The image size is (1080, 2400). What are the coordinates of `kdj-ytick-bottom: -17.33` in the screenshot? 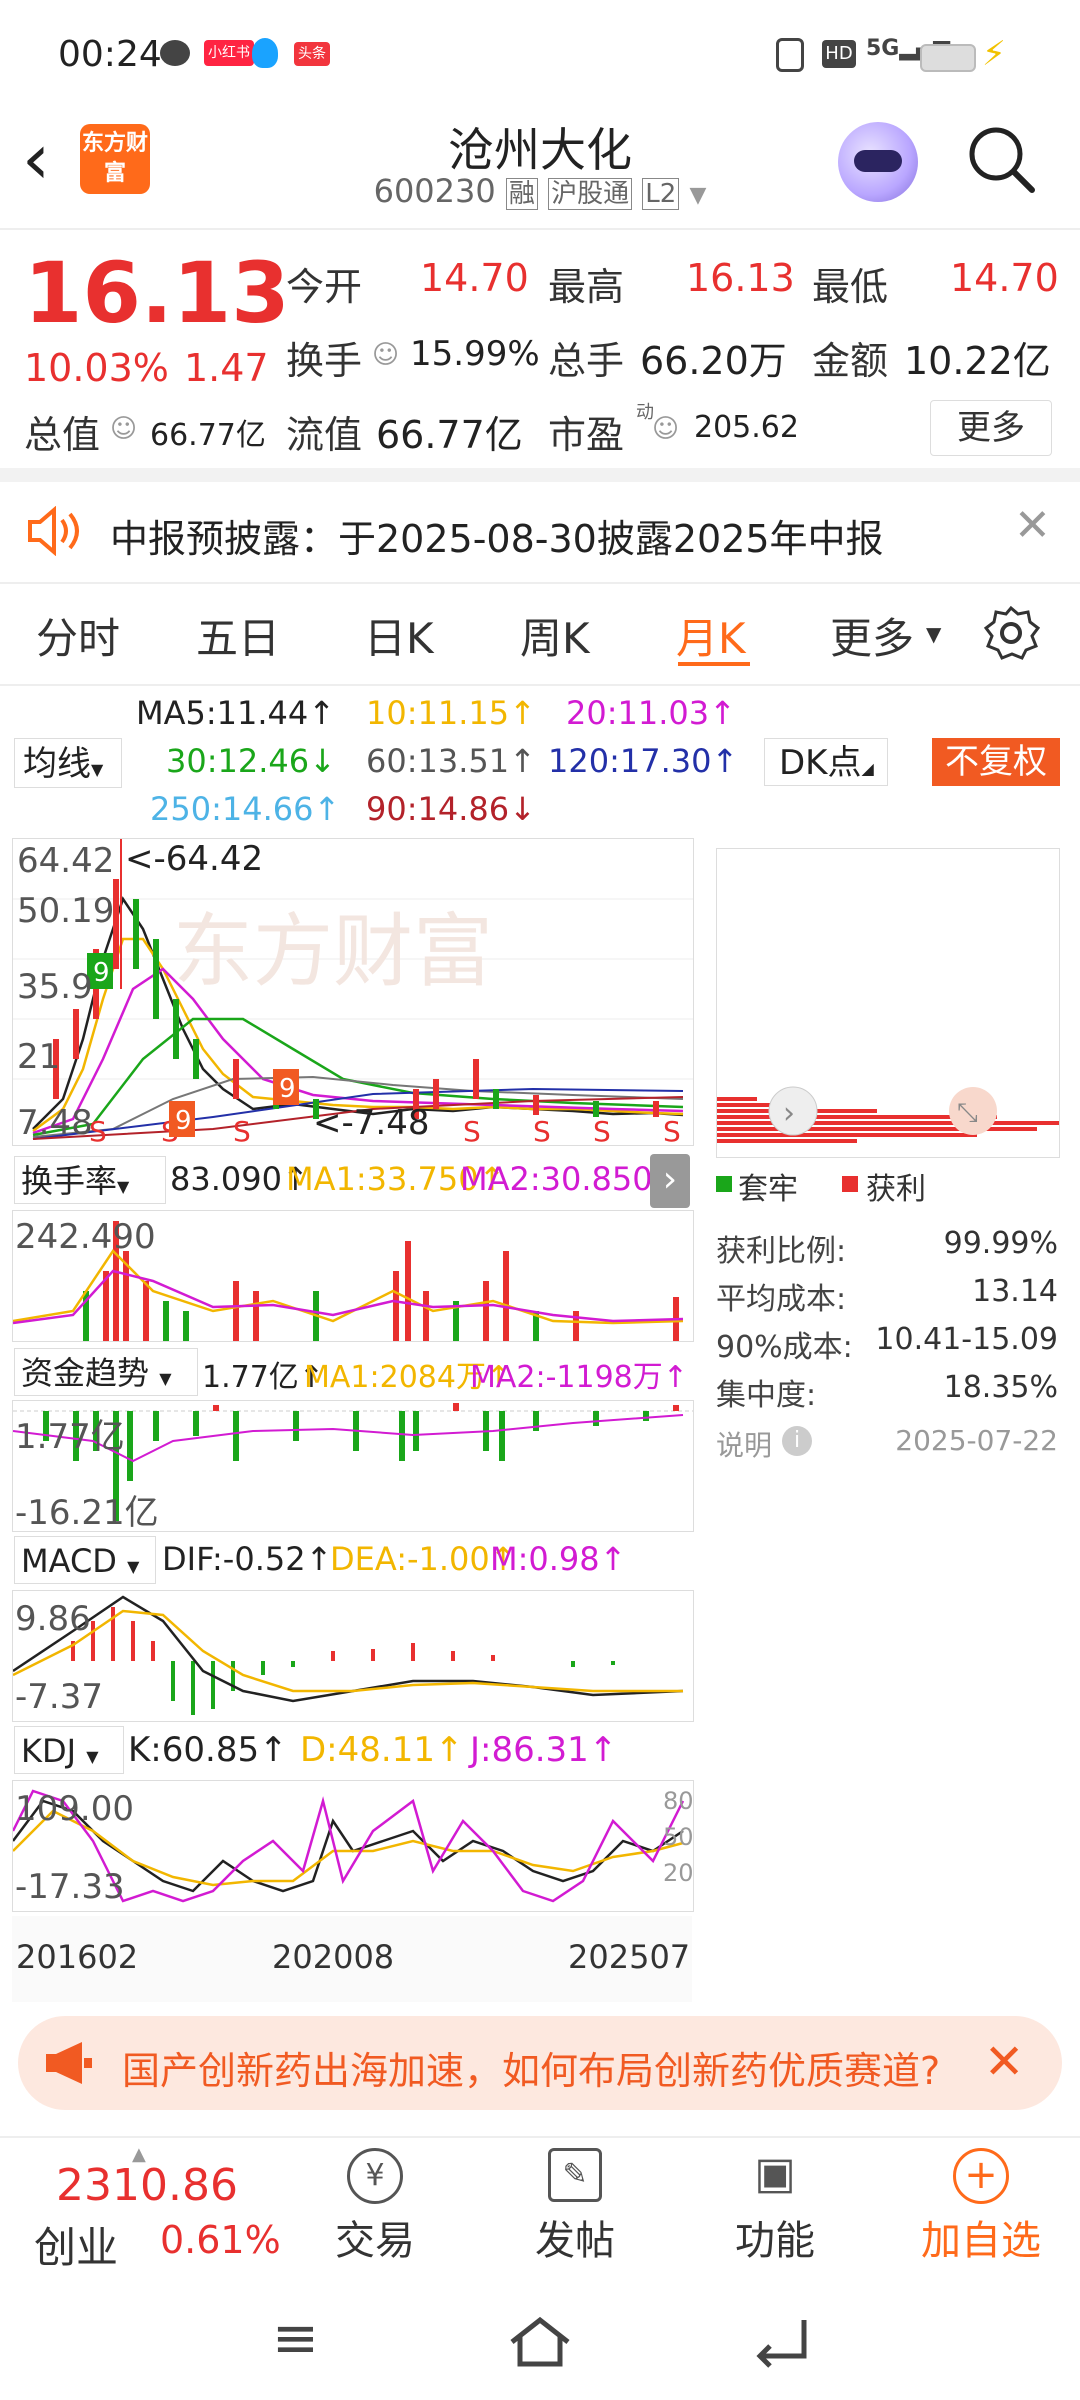 It's located at (70, 1887).